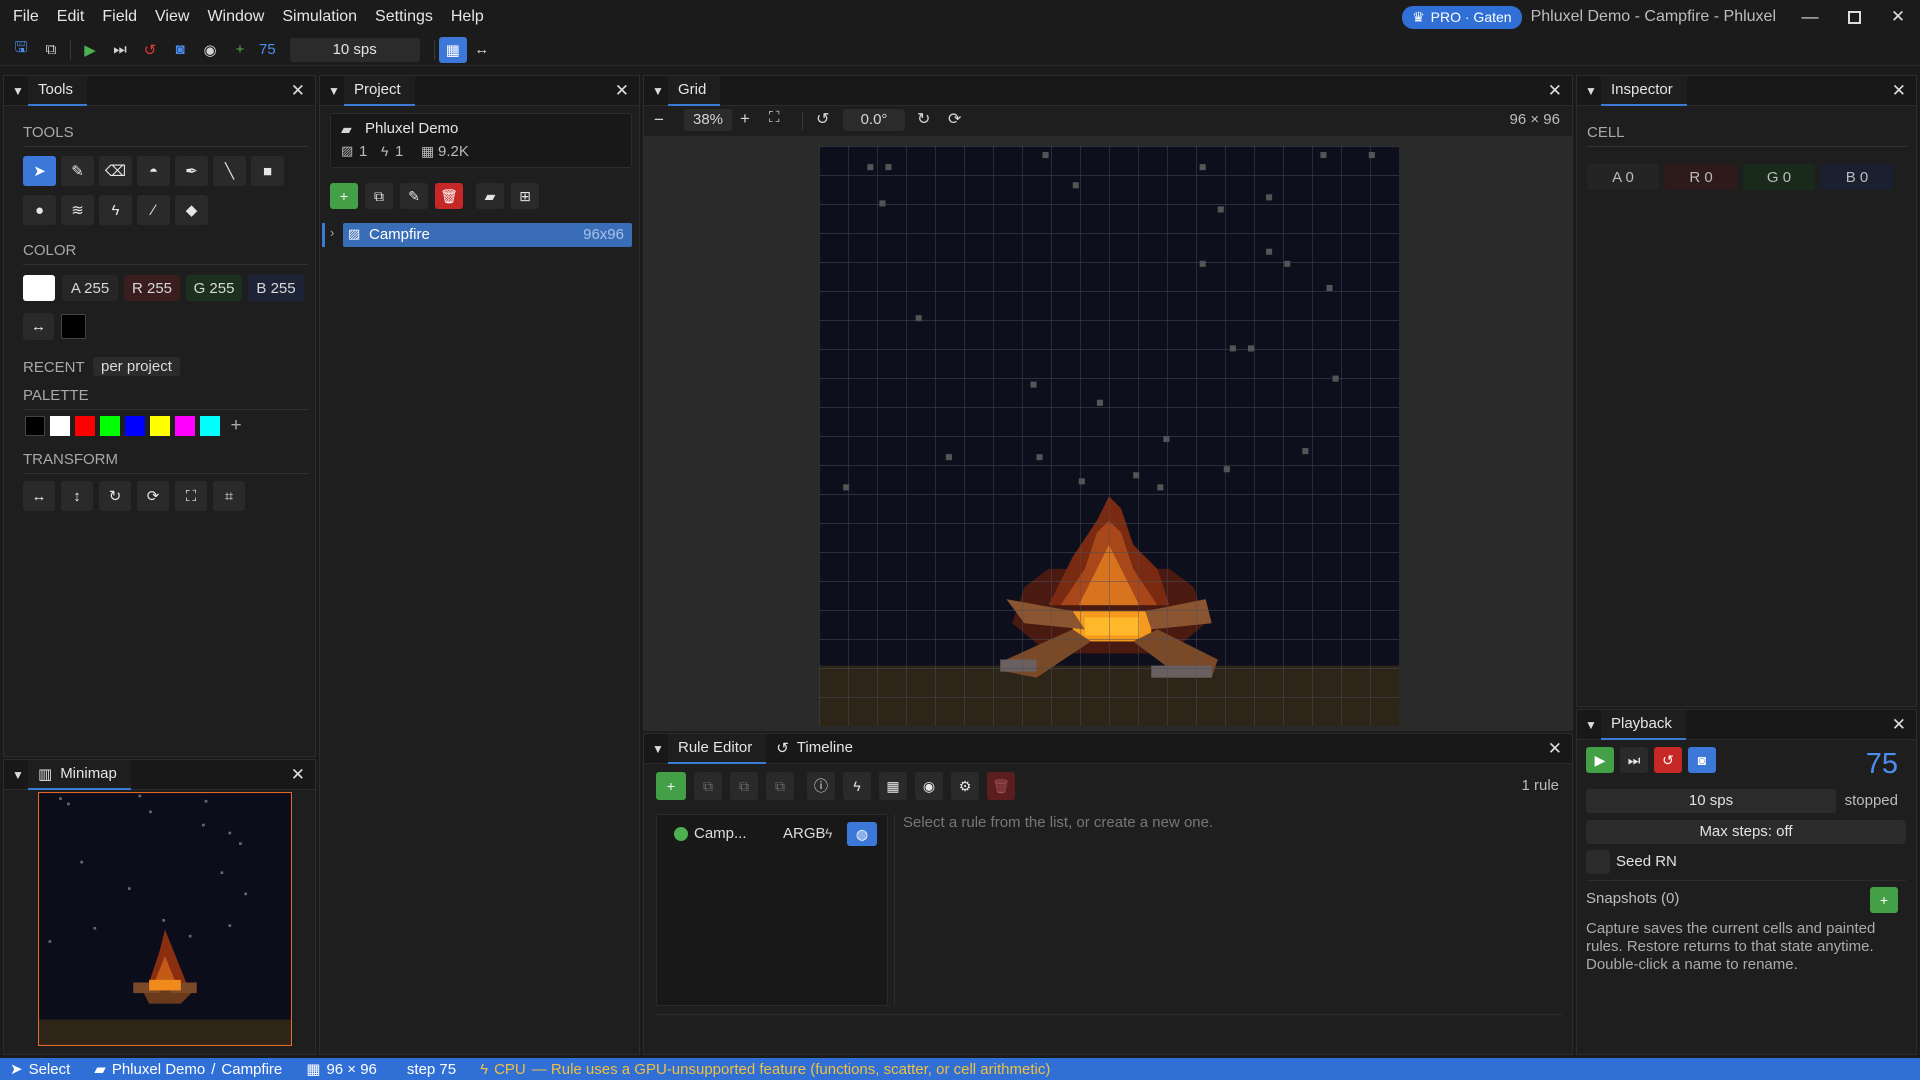 The height and width of the screenshot is (1080, 1920). What do you see at coordinates (210, 50) in the screenshot?
I see `preview-button: ◉` at bounding box center [210, 50].